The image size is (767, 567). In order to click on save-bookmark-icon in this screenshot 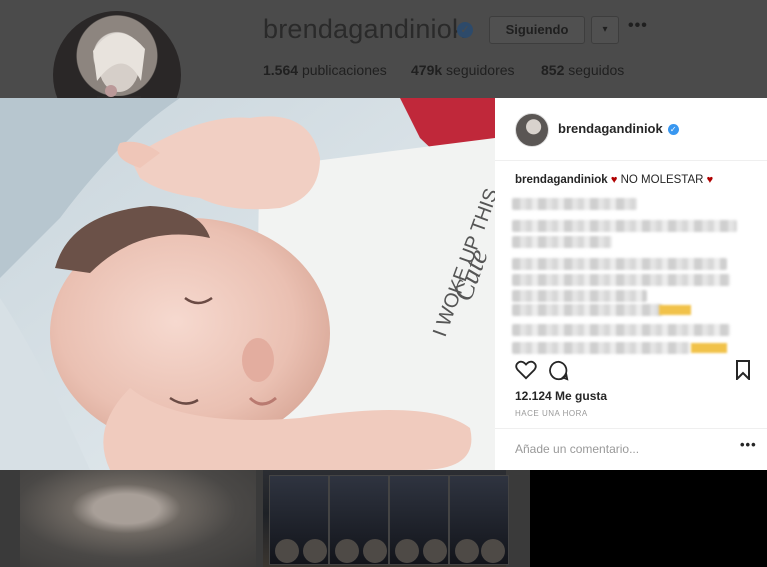, I will do `click(743, 372)`.